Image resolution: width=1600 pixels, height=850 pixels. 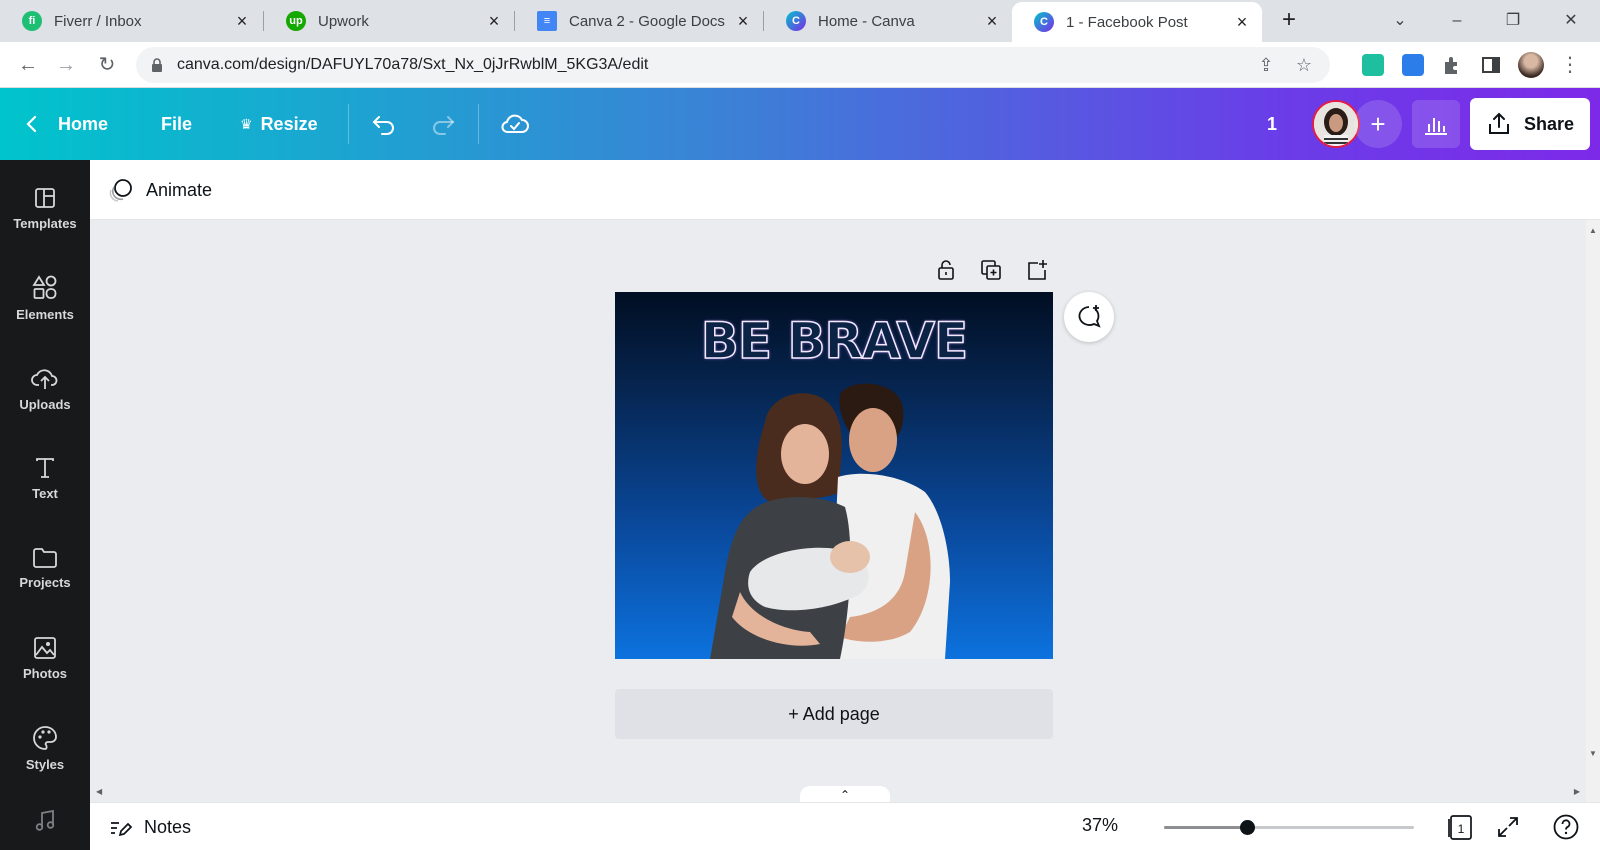 What do you see at coordinates (946, 270) in the screenshot?
I see `lock-page-button` at bounding box center [946, 270].